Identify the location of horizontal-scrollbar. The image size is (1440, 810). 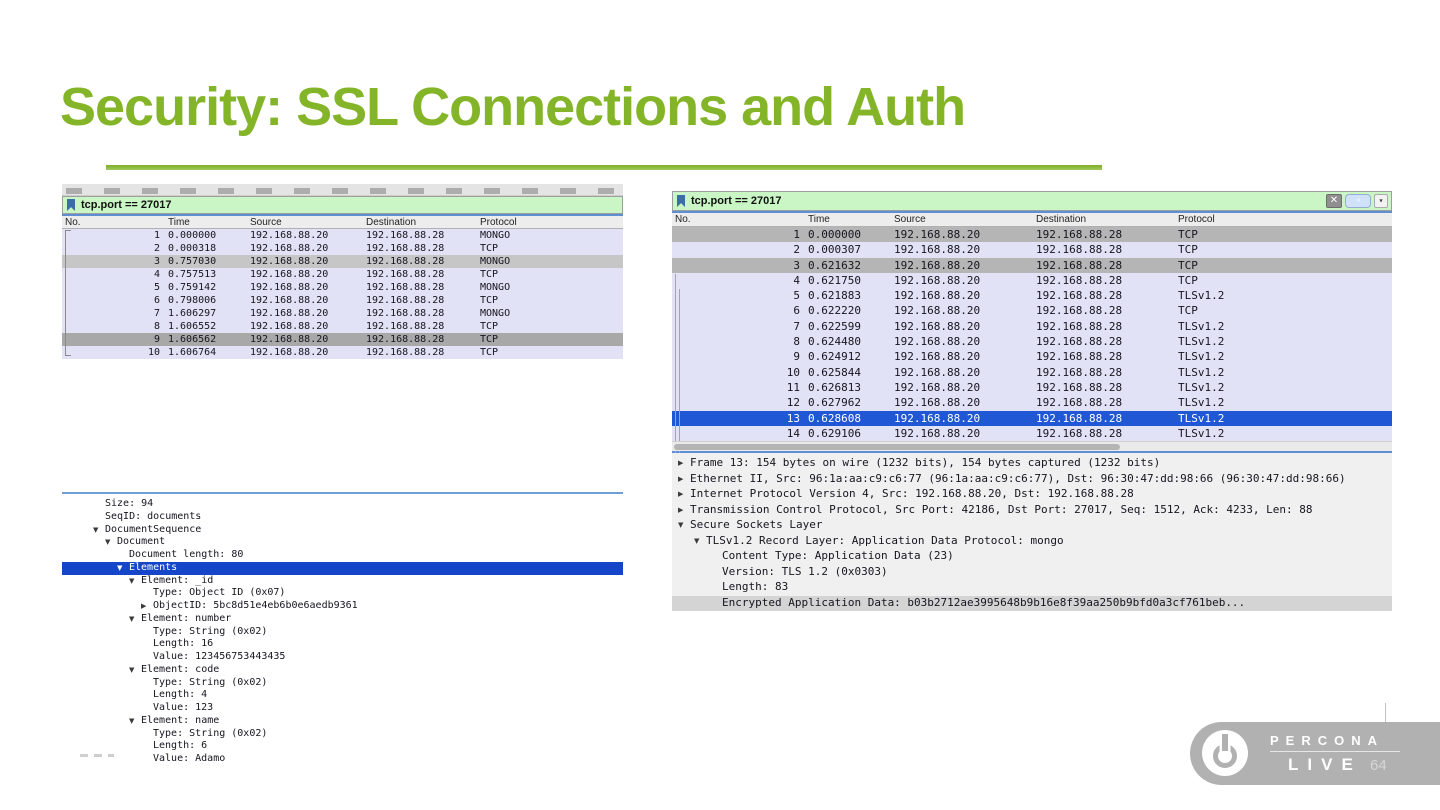
(1032, 446).